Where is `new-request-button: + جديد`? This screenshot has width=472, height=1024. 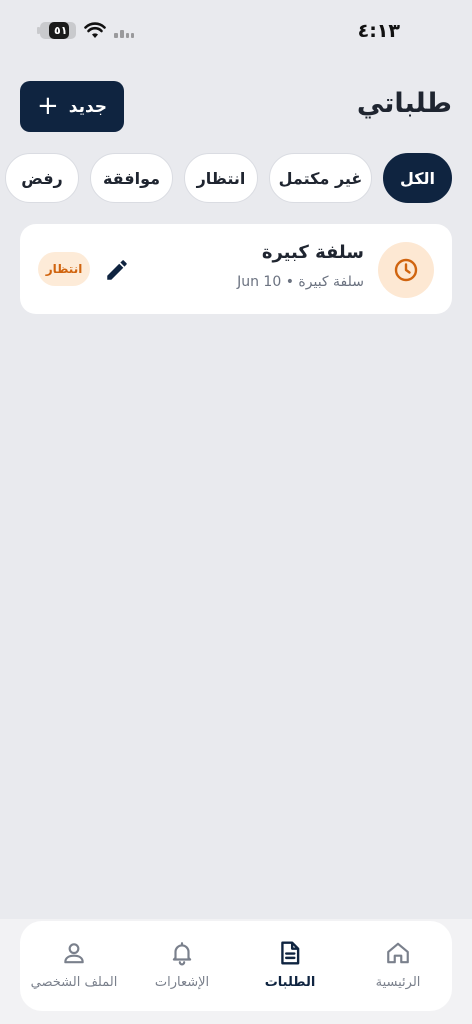
new-request-button: + جديد is located at coordinates (72, 106).